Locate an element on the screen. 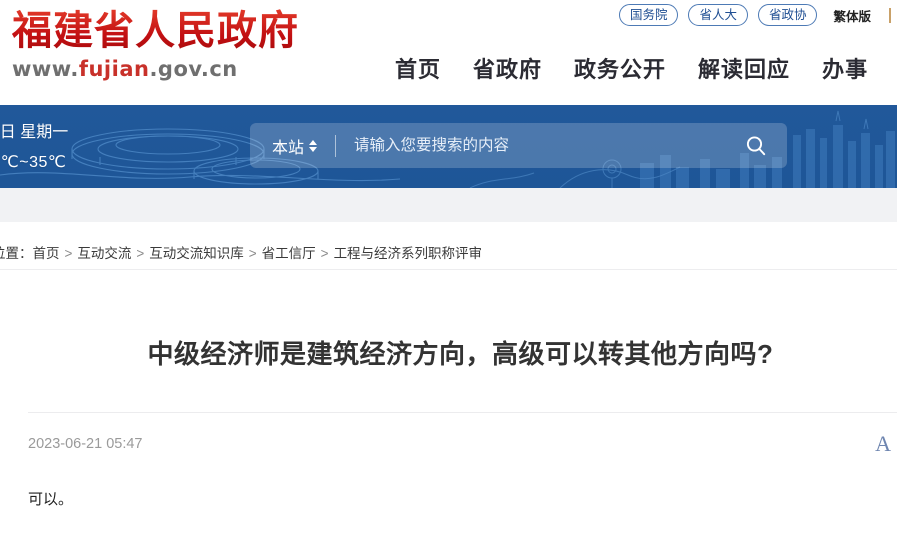  font-size-control: A is located at coordinates (883, 444).